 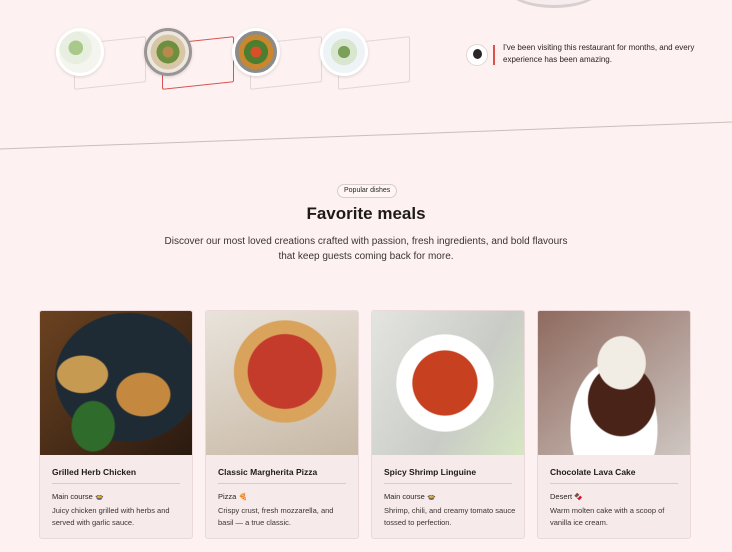 I want to click on dish-thumbnail-gallery, so click(x=233, y=59).